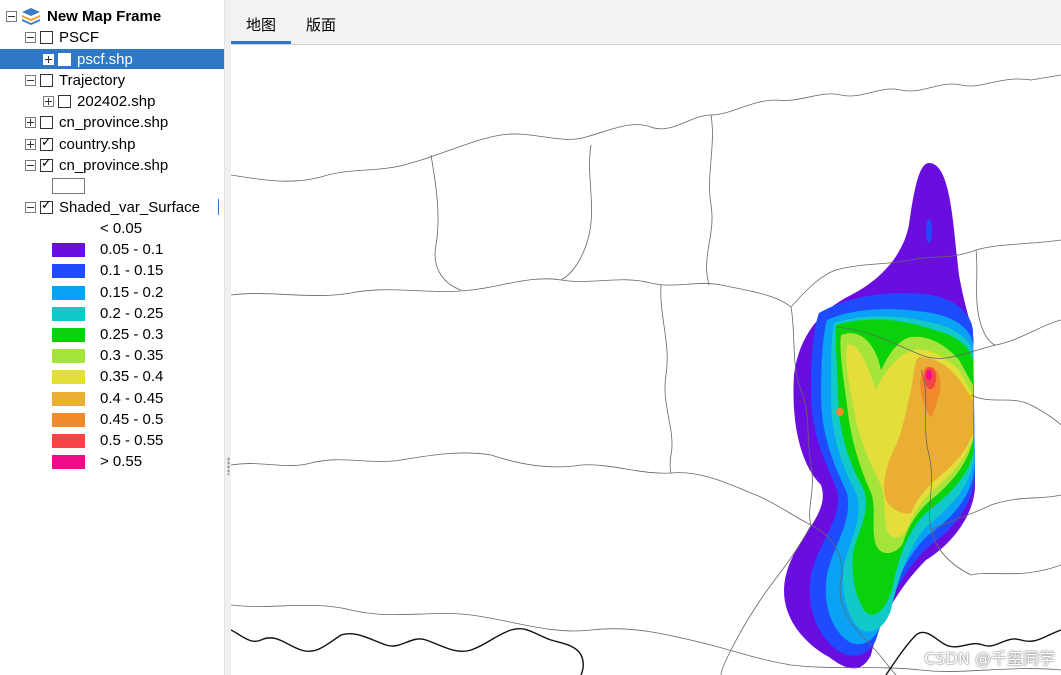 The width and height of the screenshot is (1061, 675). What do you see at coordinates (646, 22) in the screenshot?
I see `view-tabs: 地图 版面` at bounding box center [646, 22].